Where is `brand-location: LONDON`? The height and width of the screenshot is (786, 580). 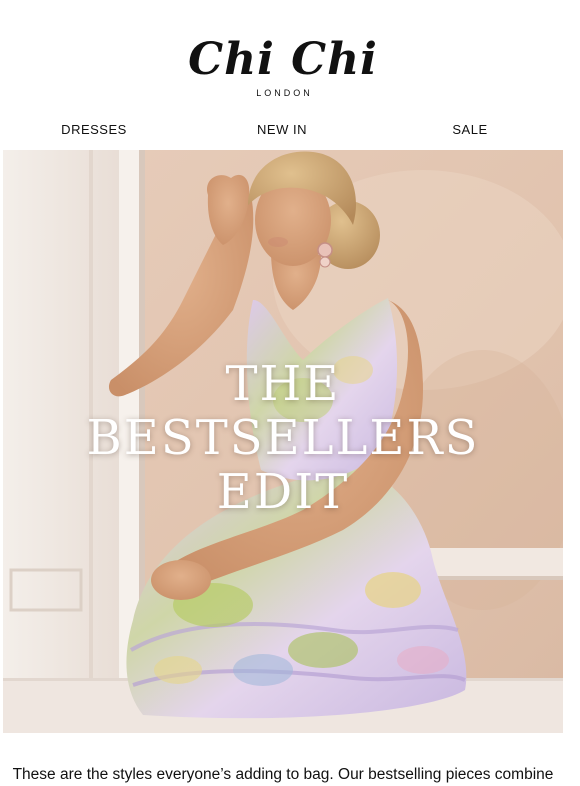 brand-location: LONDON is located at coordinates (284, 93).